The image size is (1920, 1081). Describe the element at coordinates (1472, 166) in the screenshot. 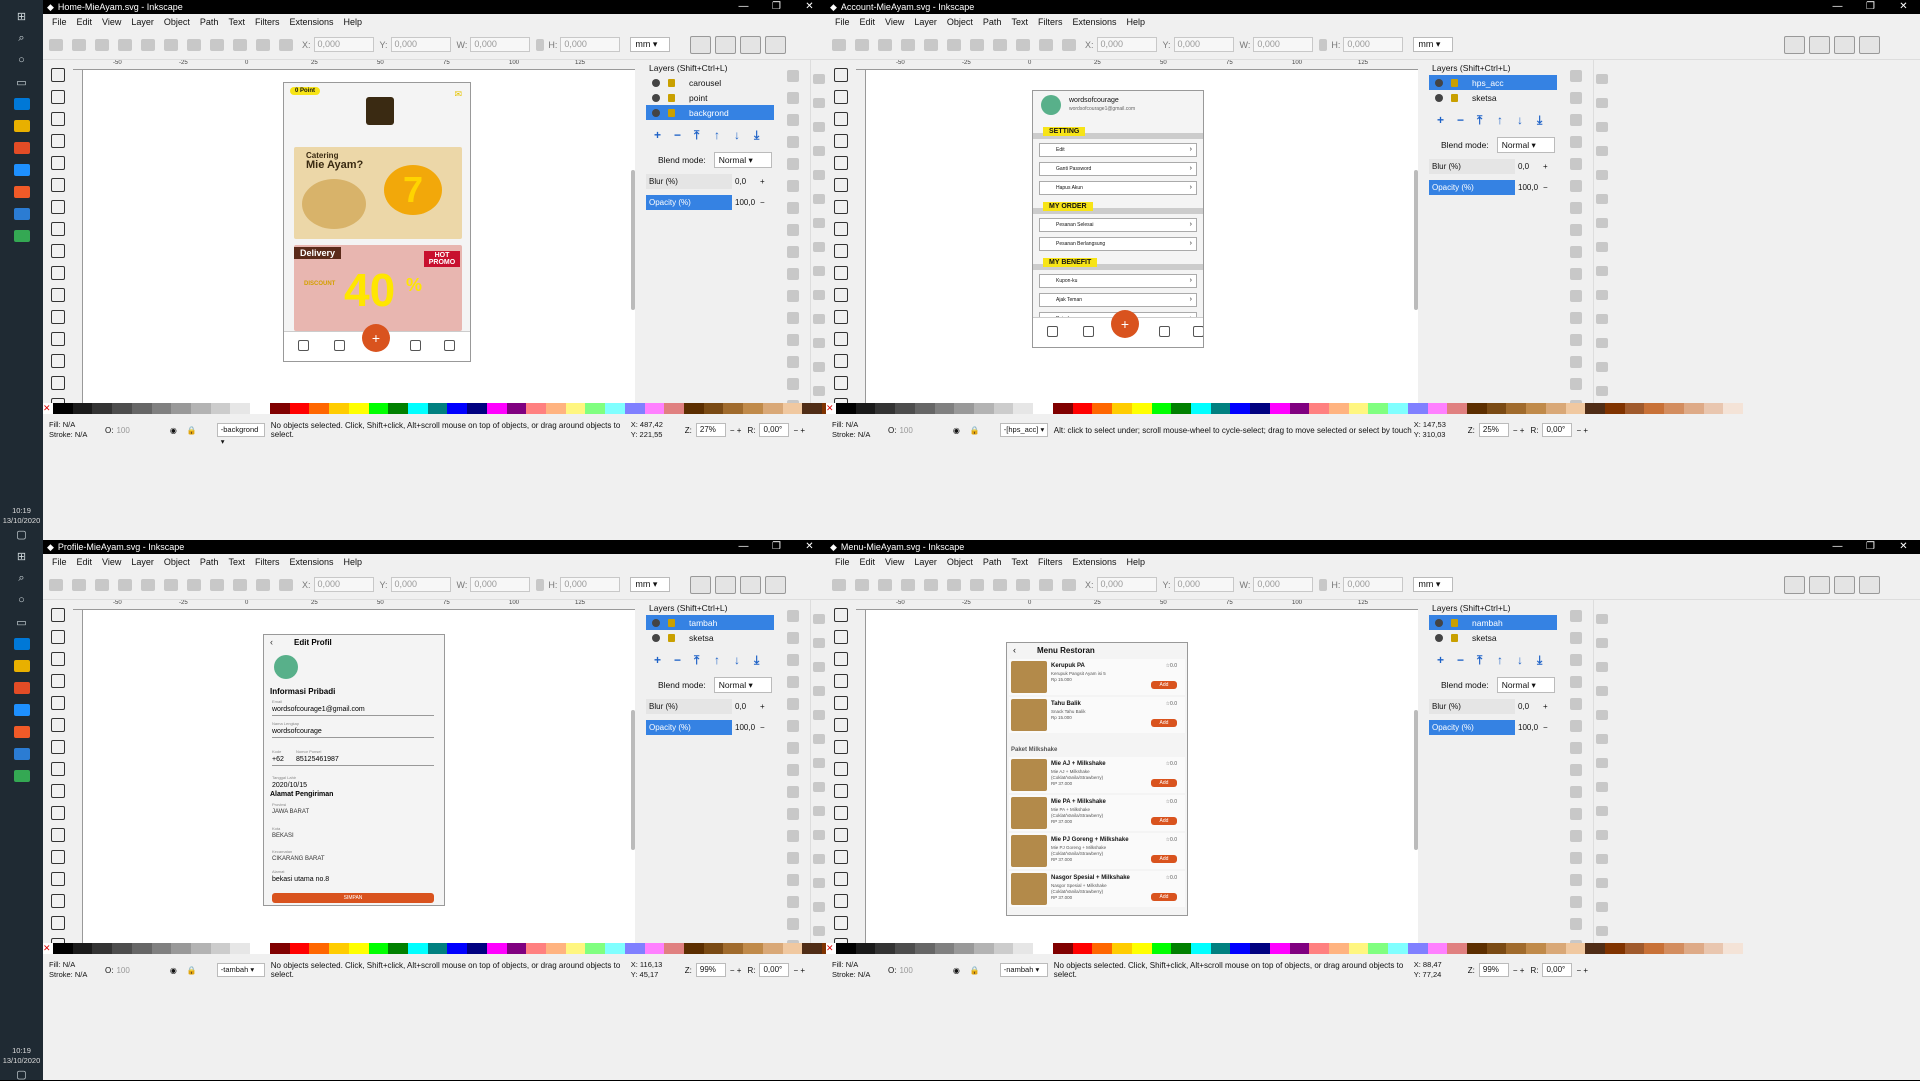

I see `blur-slider: Blur (%)` at that location.